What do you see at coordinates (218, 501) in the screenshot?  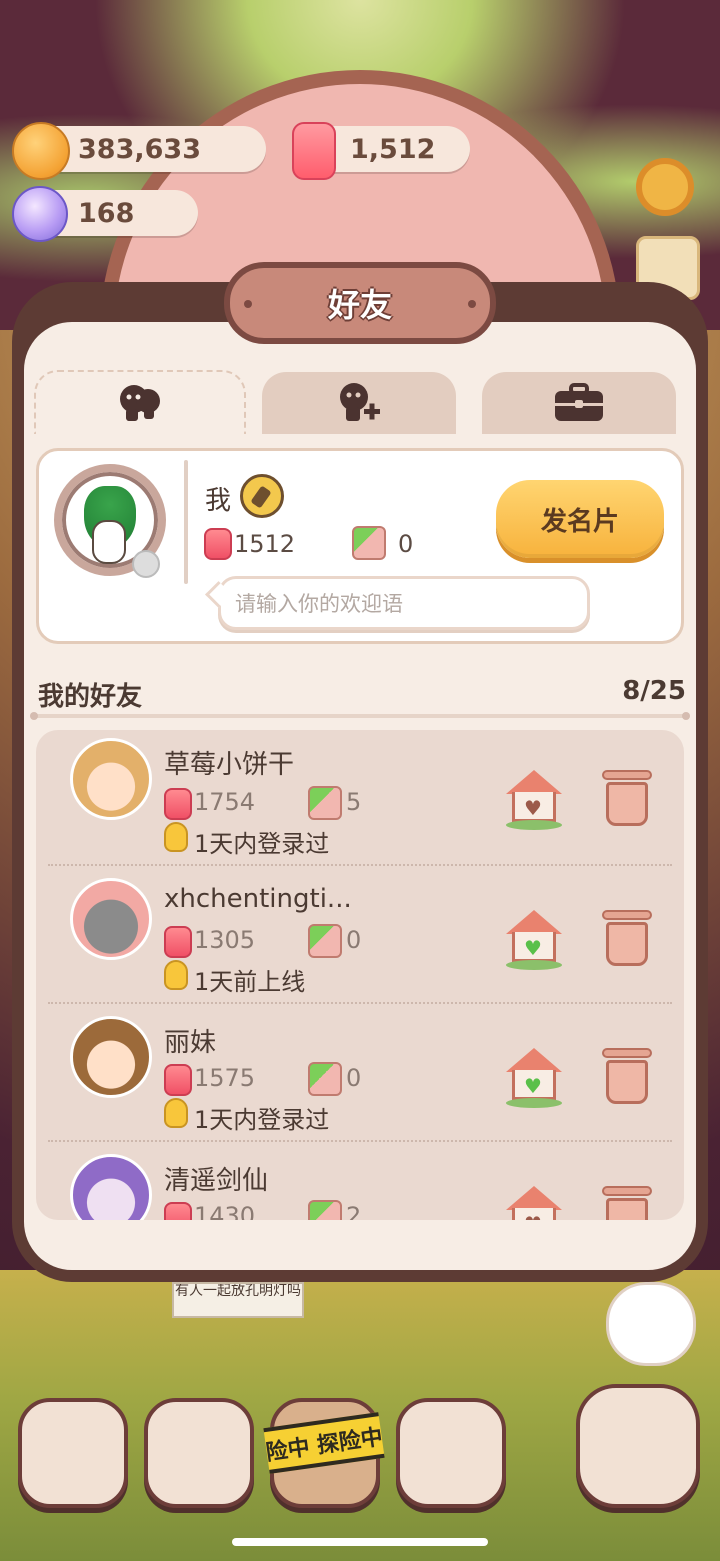 I see `my-name: 我` at bounding box center [218, 501].